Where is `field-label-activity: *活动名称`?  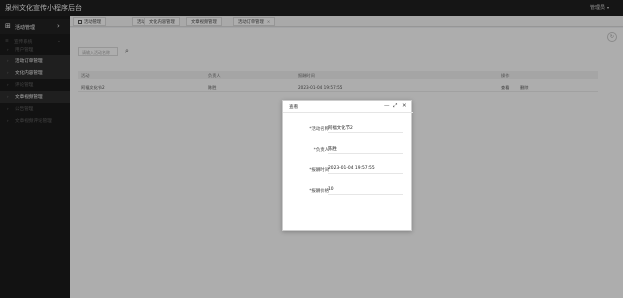 field-label-activity: *活动名称 is located at coordinates (319, 129).